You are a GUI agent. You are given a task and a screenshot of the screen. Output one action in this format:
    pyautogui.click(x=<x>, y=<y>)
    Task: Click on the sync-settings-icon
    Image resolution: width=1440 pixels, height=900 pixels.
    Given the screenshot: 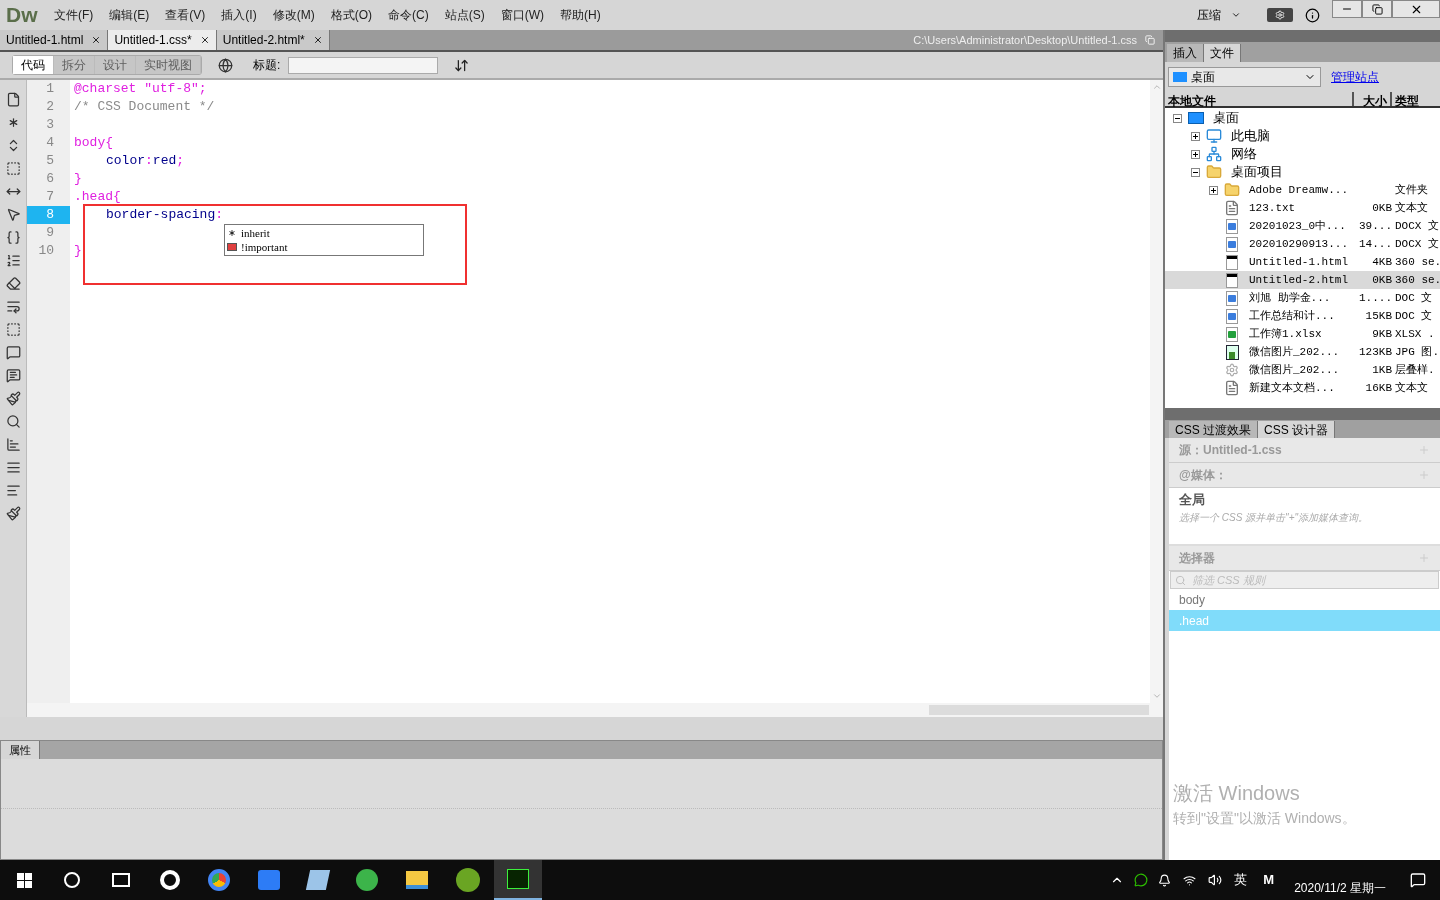 What is the action you would take?
    pyautogui.click(x=1280, y=15)
    